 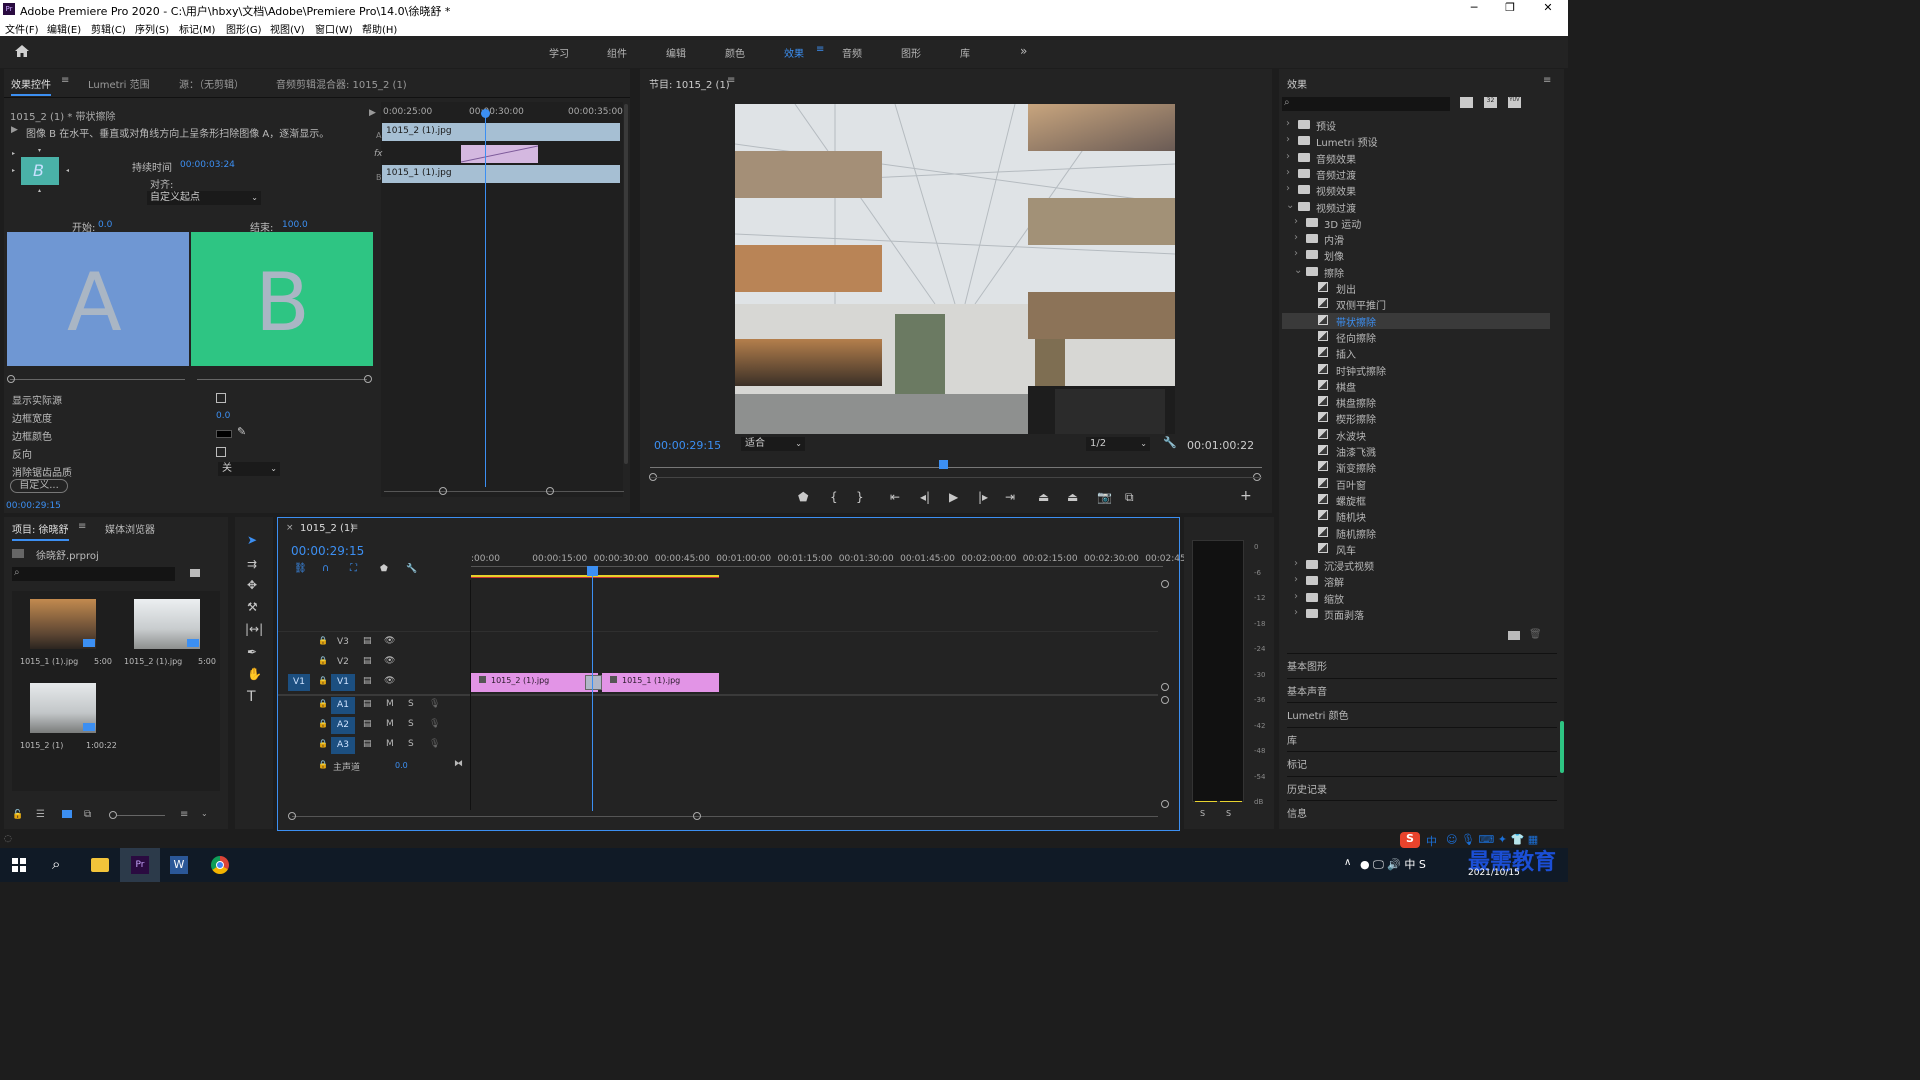 I want to click on direction-arrow-w-icon: ▸, so click(x=13, y=170).